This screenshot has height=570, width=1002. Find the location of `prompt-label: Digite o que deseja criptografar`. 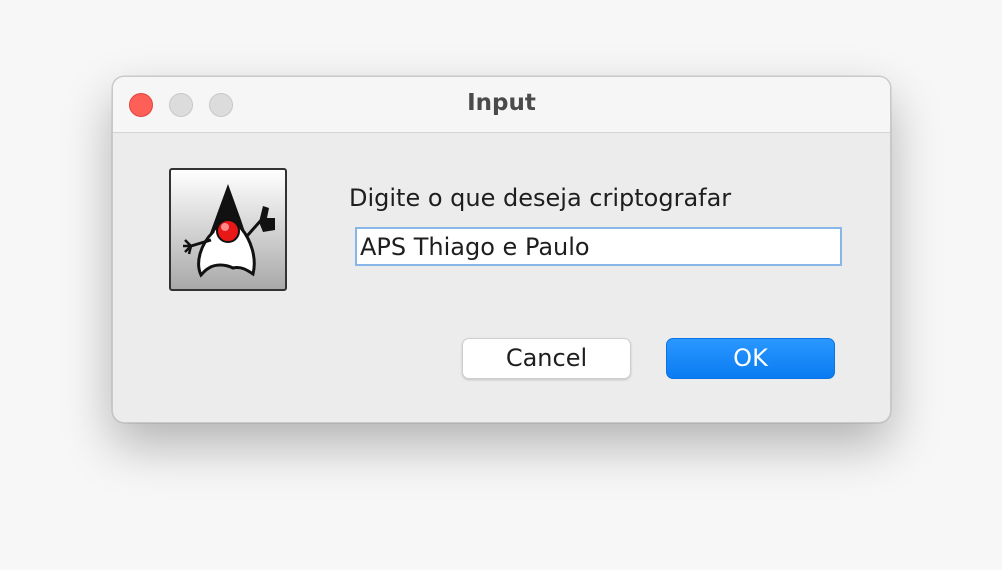

prompt-label: Digite o que deseja criptografar is located at coordinates (540, 198).